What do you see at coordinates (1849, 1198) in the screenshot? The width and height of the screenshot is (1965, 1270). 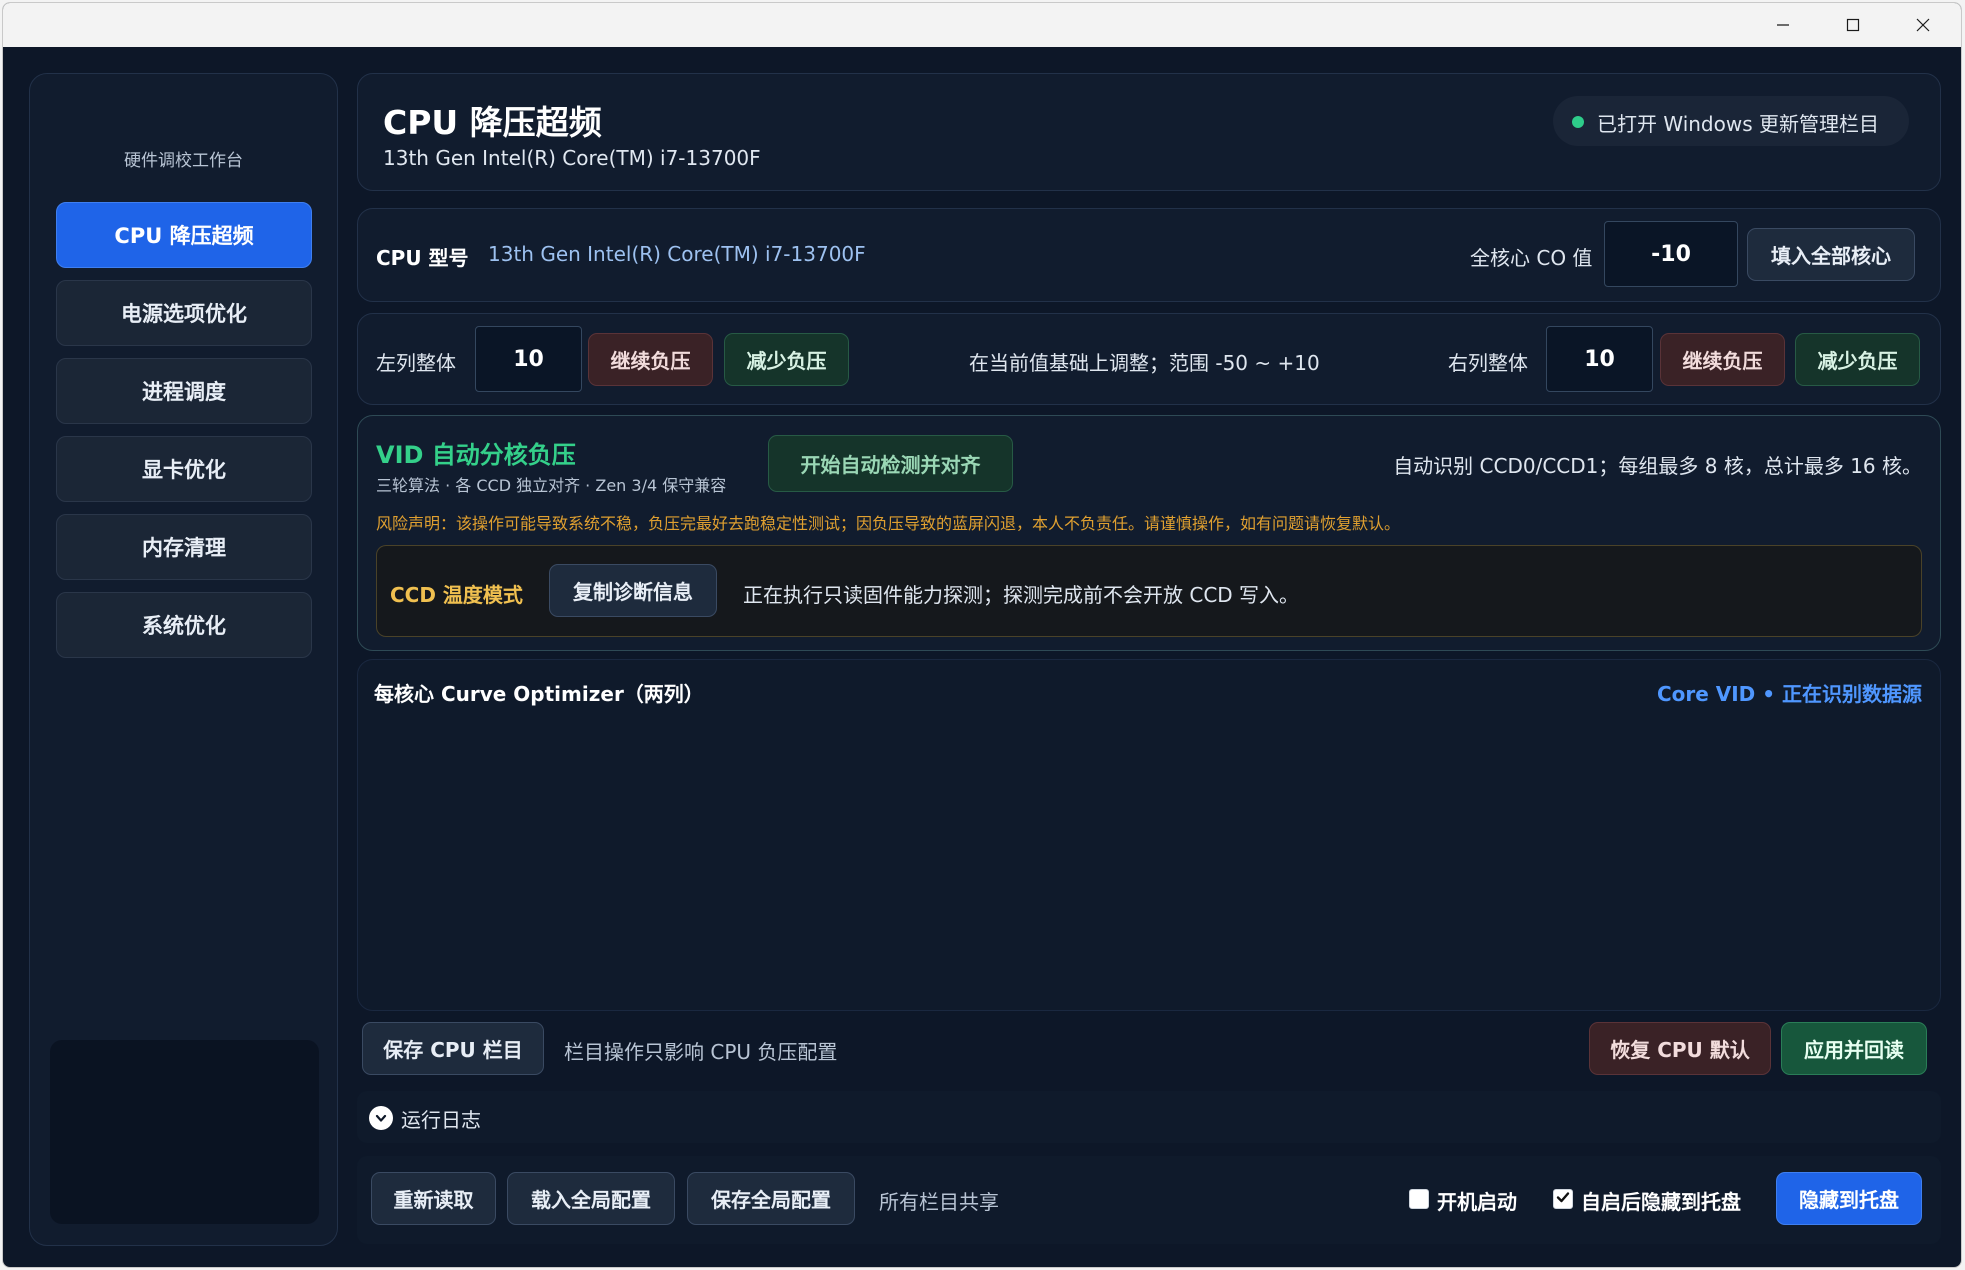 I see `hide-to-tray-button: 隐藏到托盘` at bounding box center [1849, 1198].